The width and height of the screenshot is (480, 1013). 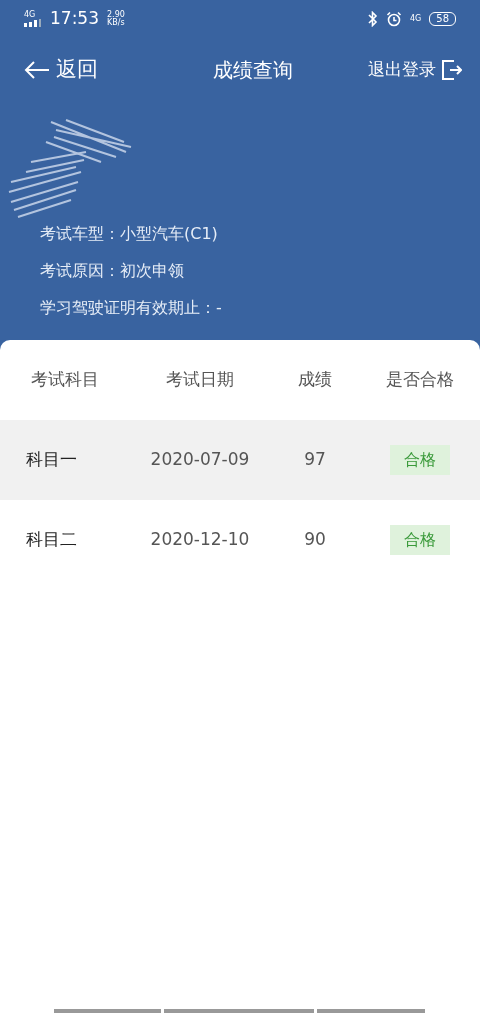 What do you see at coordinates (33, 23) in the screenshot?
I see `signal-icon` at bounding box center [33, 23].